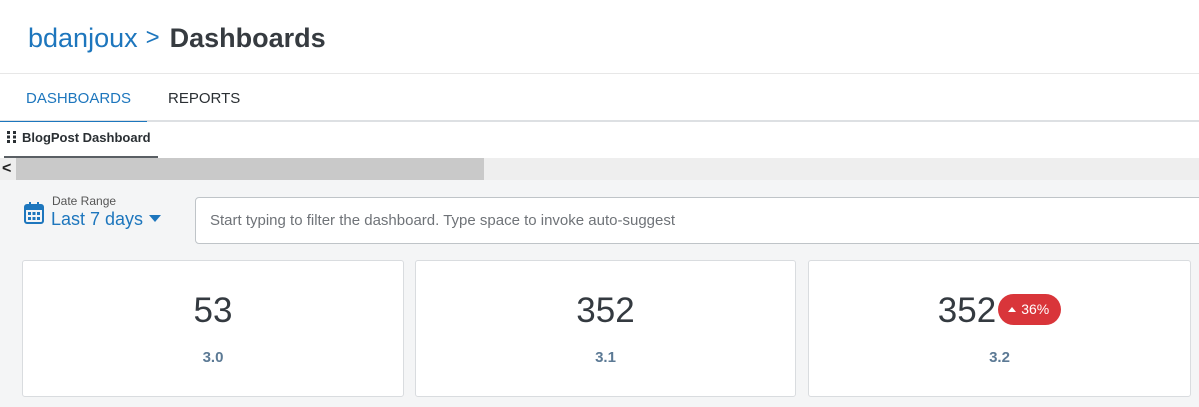  I want to click on caret-down-icon, so click(155, 218).